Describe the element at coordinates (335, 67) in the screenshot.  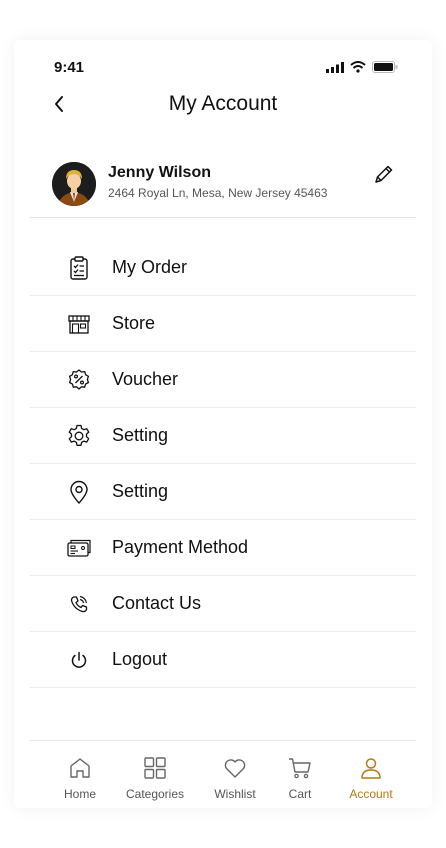
I see `signal-icon` at that location.